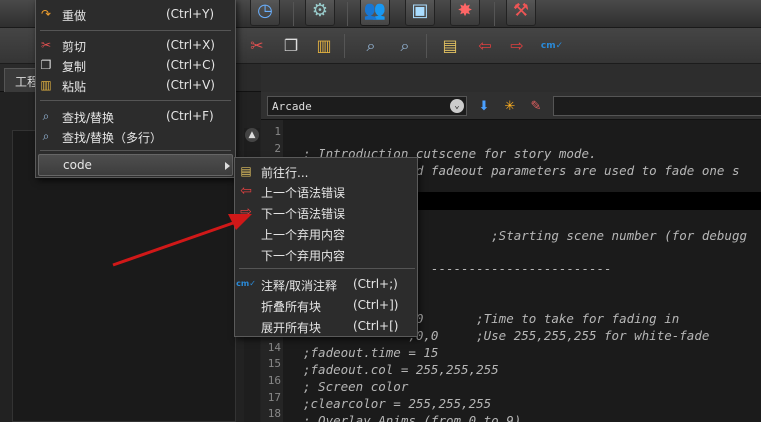 The height and width of the screenshot is (422, 761). Describe the element at coordinates (46, 136) in the screenshot. I see `find-replace-multiline-icon: ⌕` at that location.